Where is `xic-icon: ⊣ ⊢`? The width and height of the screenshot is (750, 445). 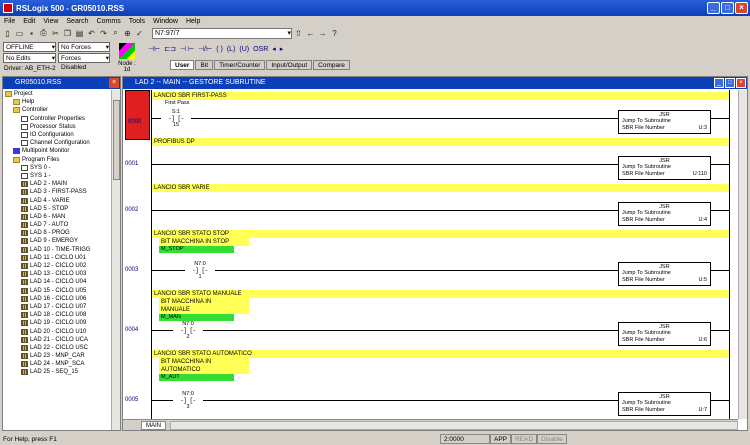 xic-icon: ⊣ ⊢ is located at coordinates (187, 49).